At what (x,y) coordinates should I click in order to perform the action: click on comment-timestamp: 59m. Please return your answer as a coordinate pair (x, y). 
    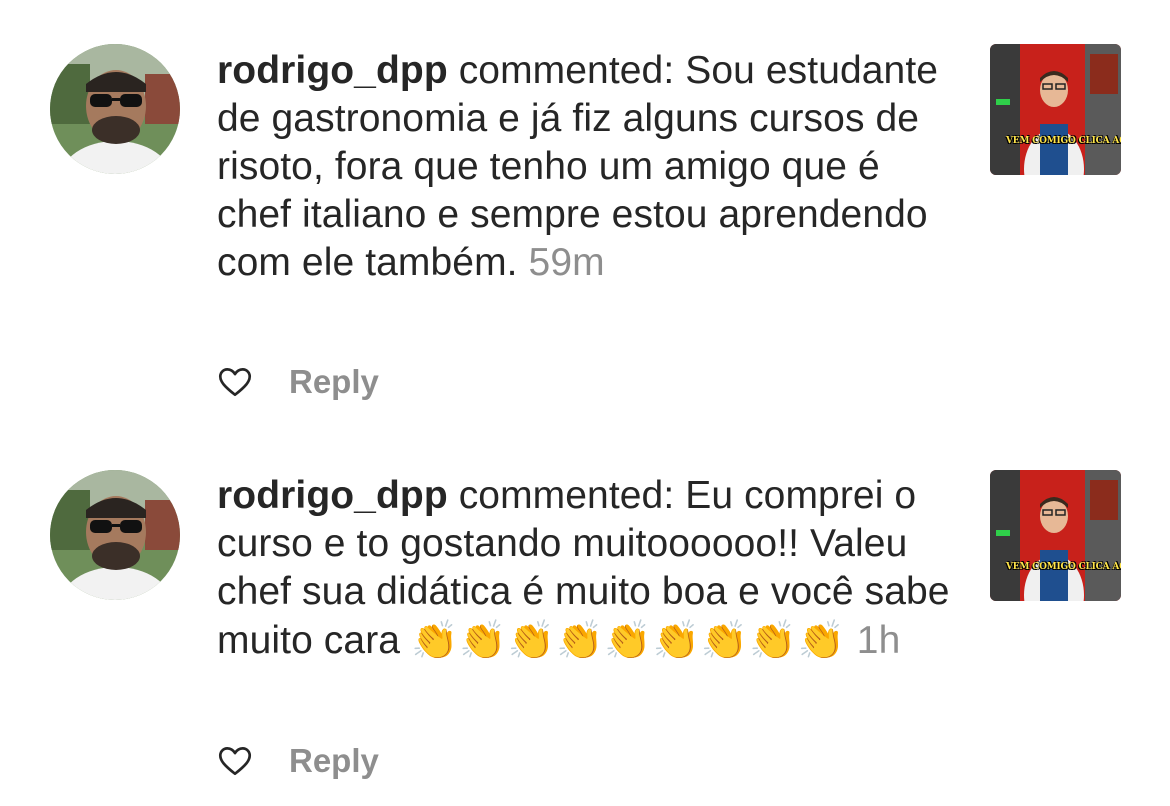
    Looking at the image, I should click on (566, 262).